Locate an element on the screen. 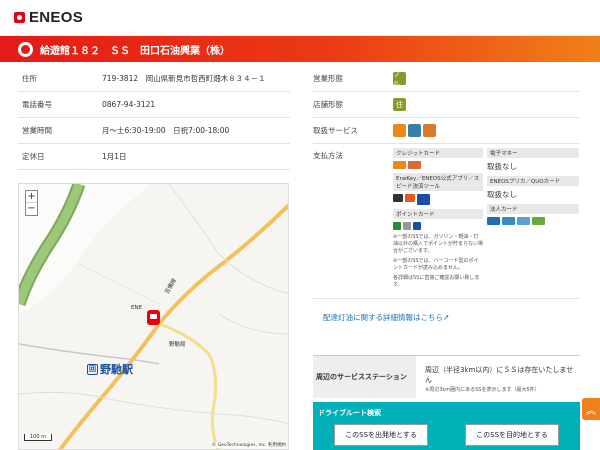 The height and width of the screenshot is (450, 600). payment-label: 支払方法 is located at coordinates (328, 155).